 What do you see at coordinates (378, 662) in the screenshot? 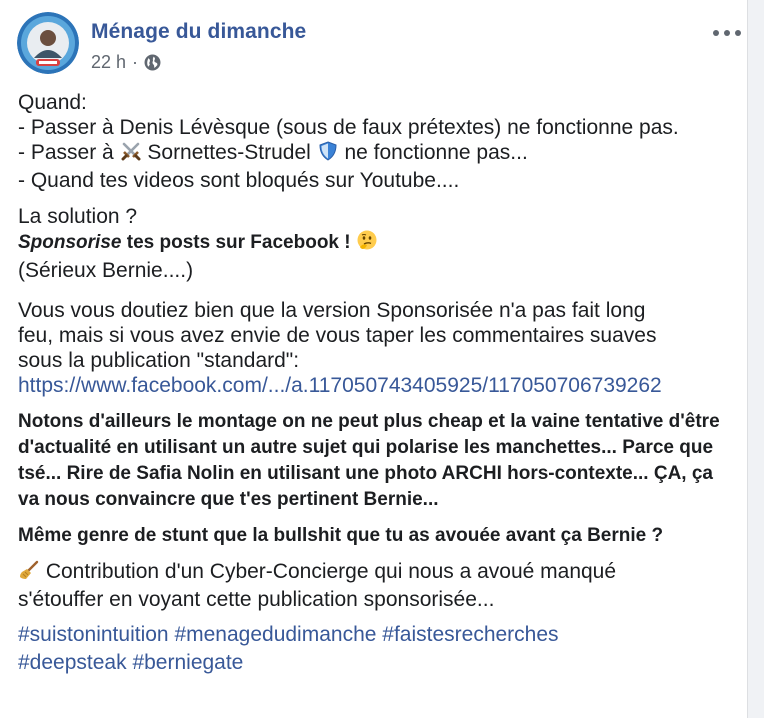
I see `hashtag-line: #deepsteak #berniegate` at bounding box center [378, 662].